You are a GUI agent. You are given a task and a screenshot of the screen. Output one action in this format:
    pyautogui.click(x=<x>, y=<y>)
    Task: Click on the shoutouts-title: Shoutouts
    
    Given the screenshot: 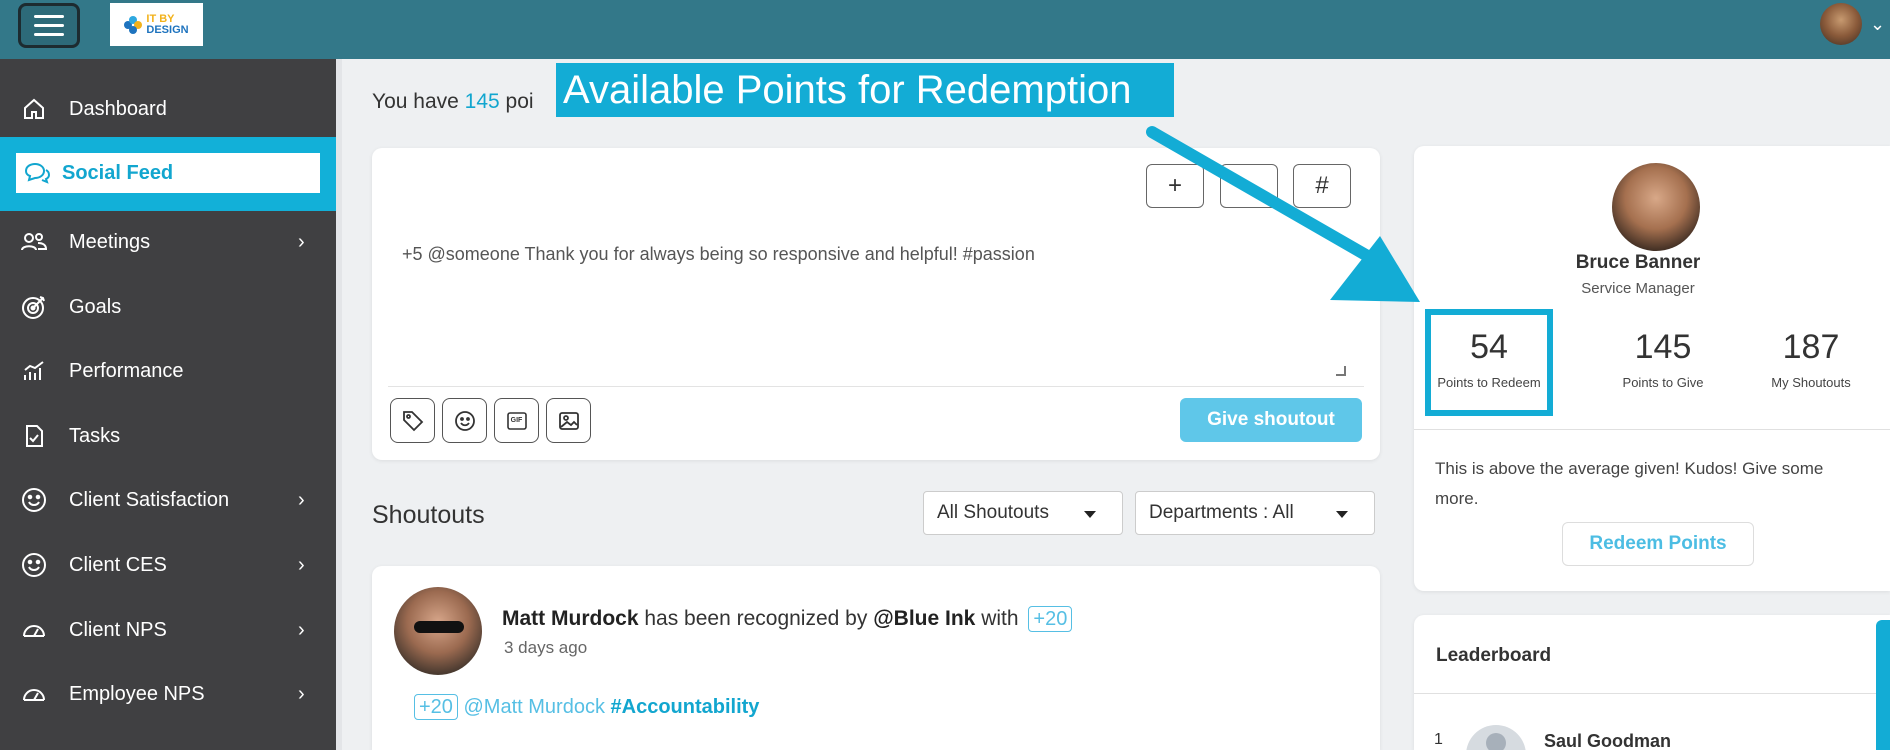 What is the action you would take?
    pyautogui.click(x=428, y=515)
    